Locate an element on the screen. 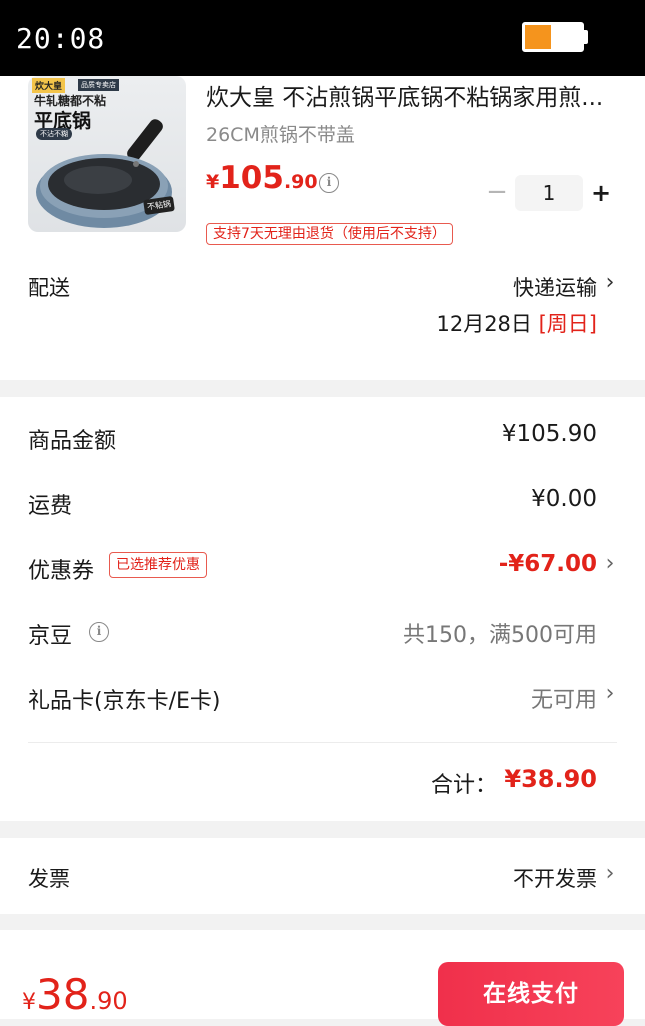 This screenshot has width=645, height=1026. delivery-chevron-right-icon: › is located at coordinates (610, 282).